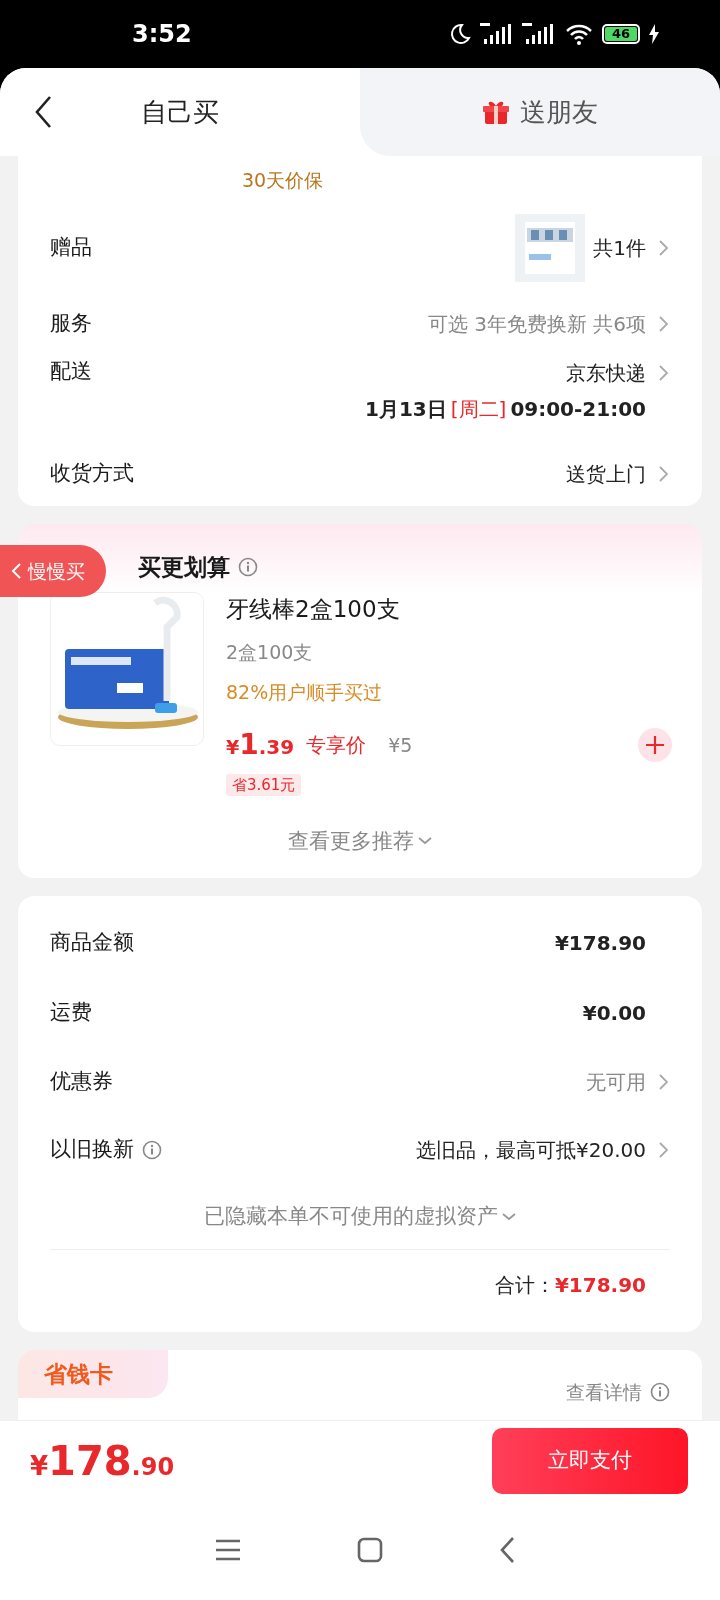  I want to click on battery-icon: 46, so click(621, 34).